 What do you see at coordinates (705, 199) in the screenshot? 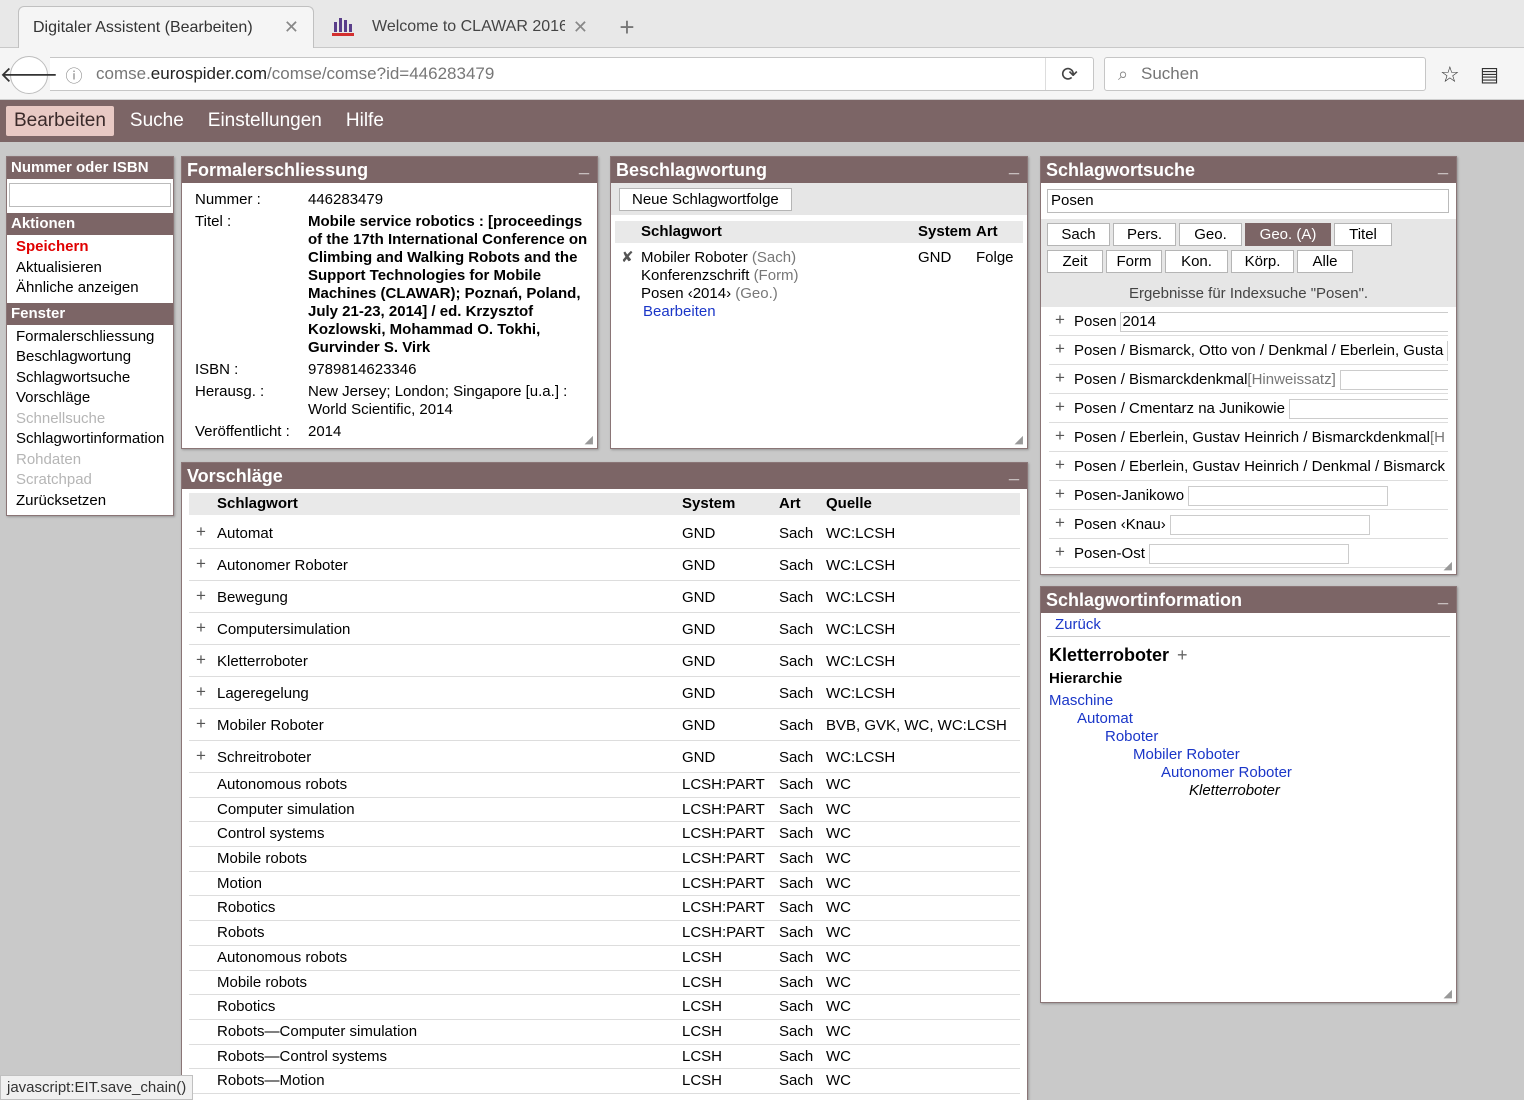
I see `new-chain-button: Neue Schlagwortfolge` at bounding box center [705, 199].